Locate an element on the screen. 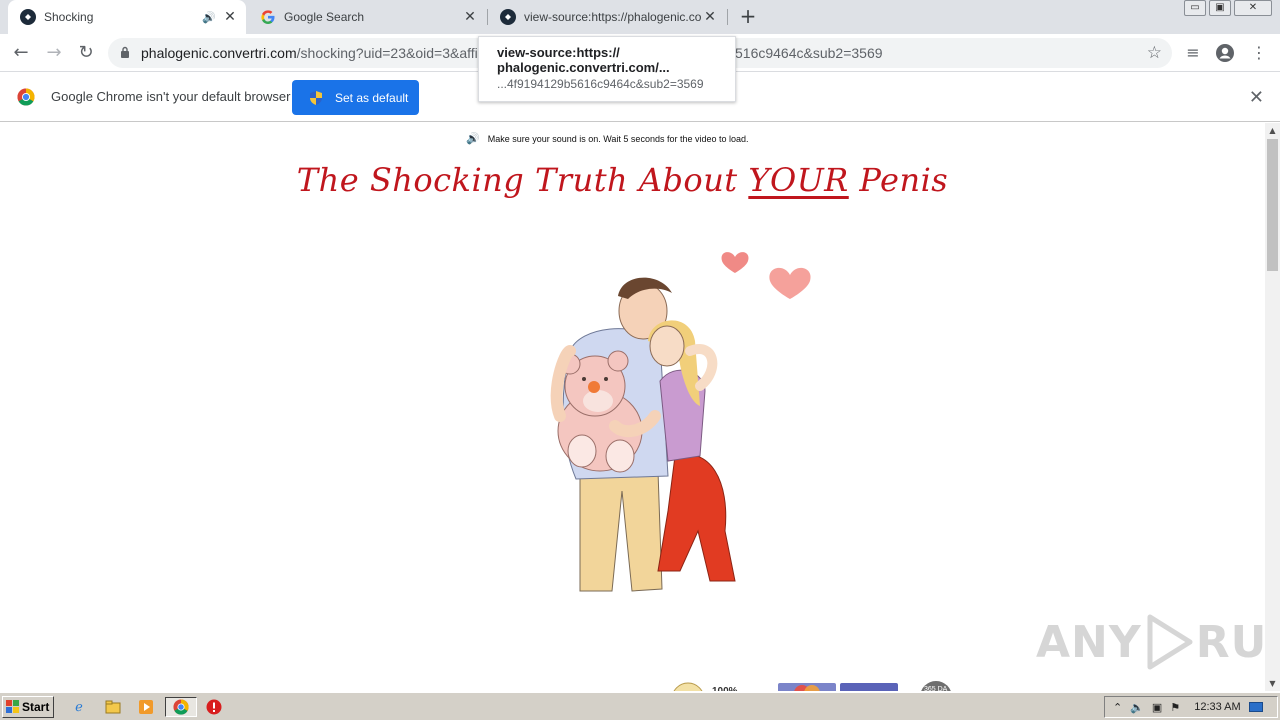  svg-text: 100% is located at coordinates (725, 688).